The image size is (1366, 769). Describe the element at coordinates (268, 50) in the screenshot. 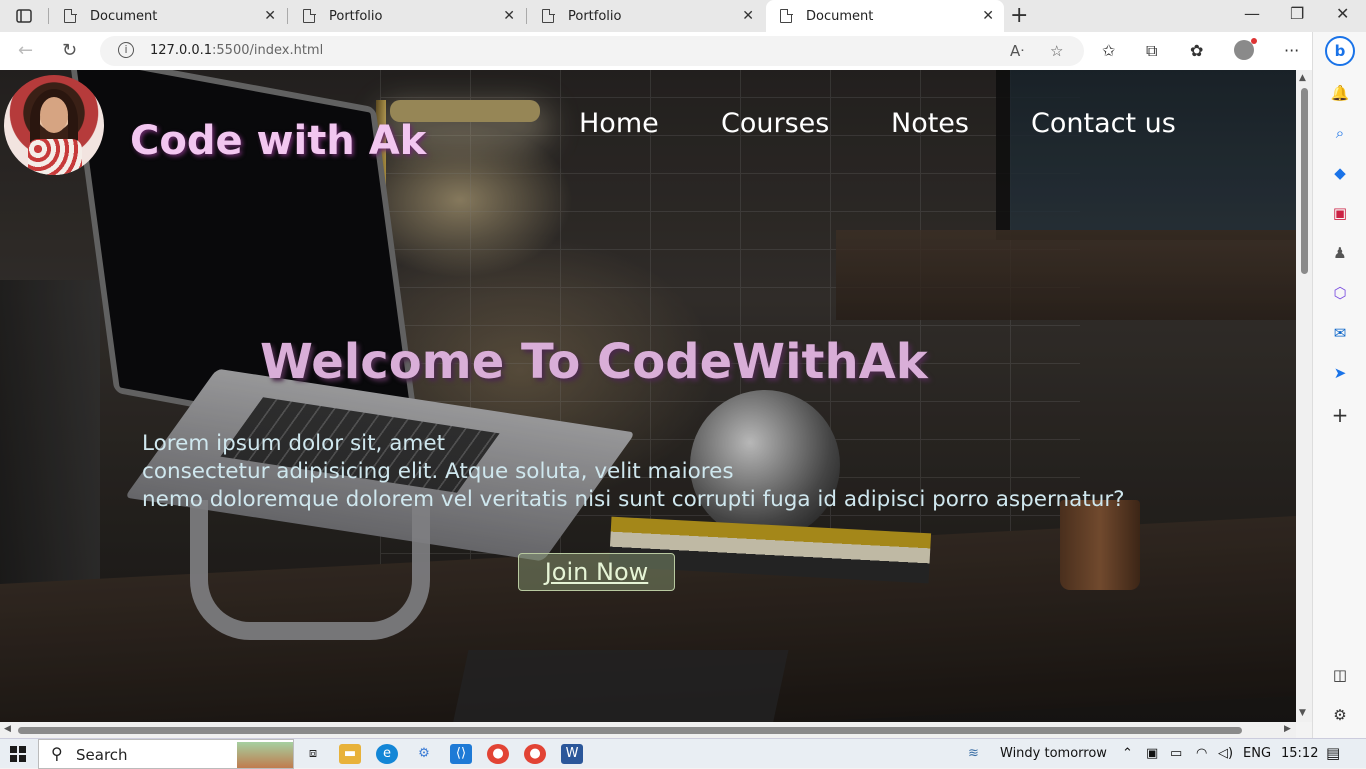

I see `url-path: :5500/index.html` at that location.